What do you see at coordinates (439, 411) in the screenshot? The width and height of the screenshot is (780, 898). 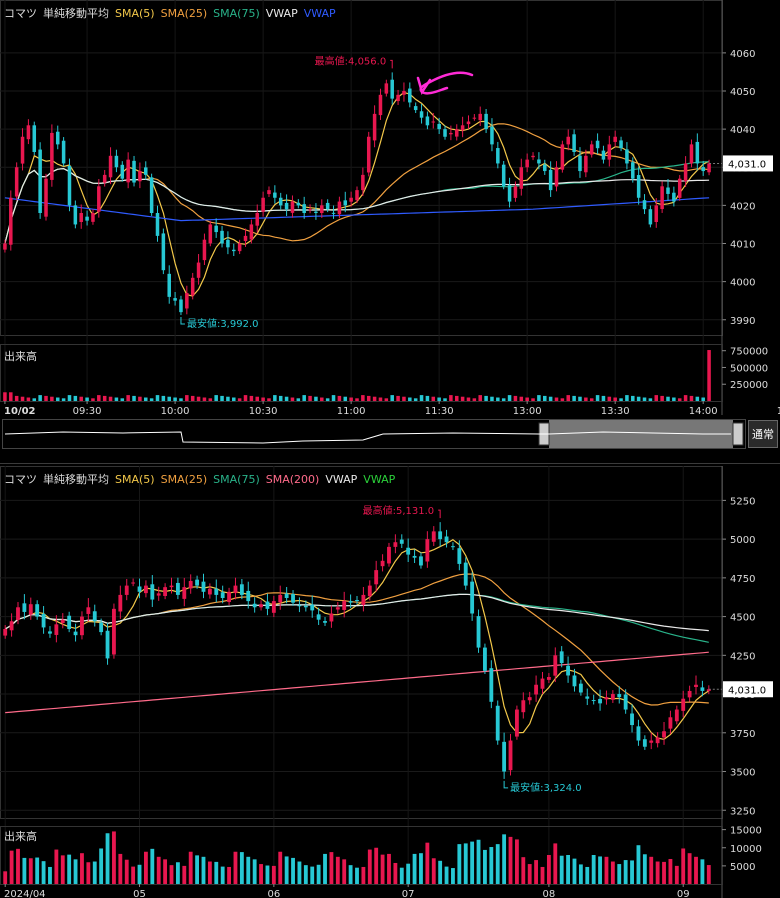 I see `x-tick-label: 11:30` at bounding box center [439, 411].